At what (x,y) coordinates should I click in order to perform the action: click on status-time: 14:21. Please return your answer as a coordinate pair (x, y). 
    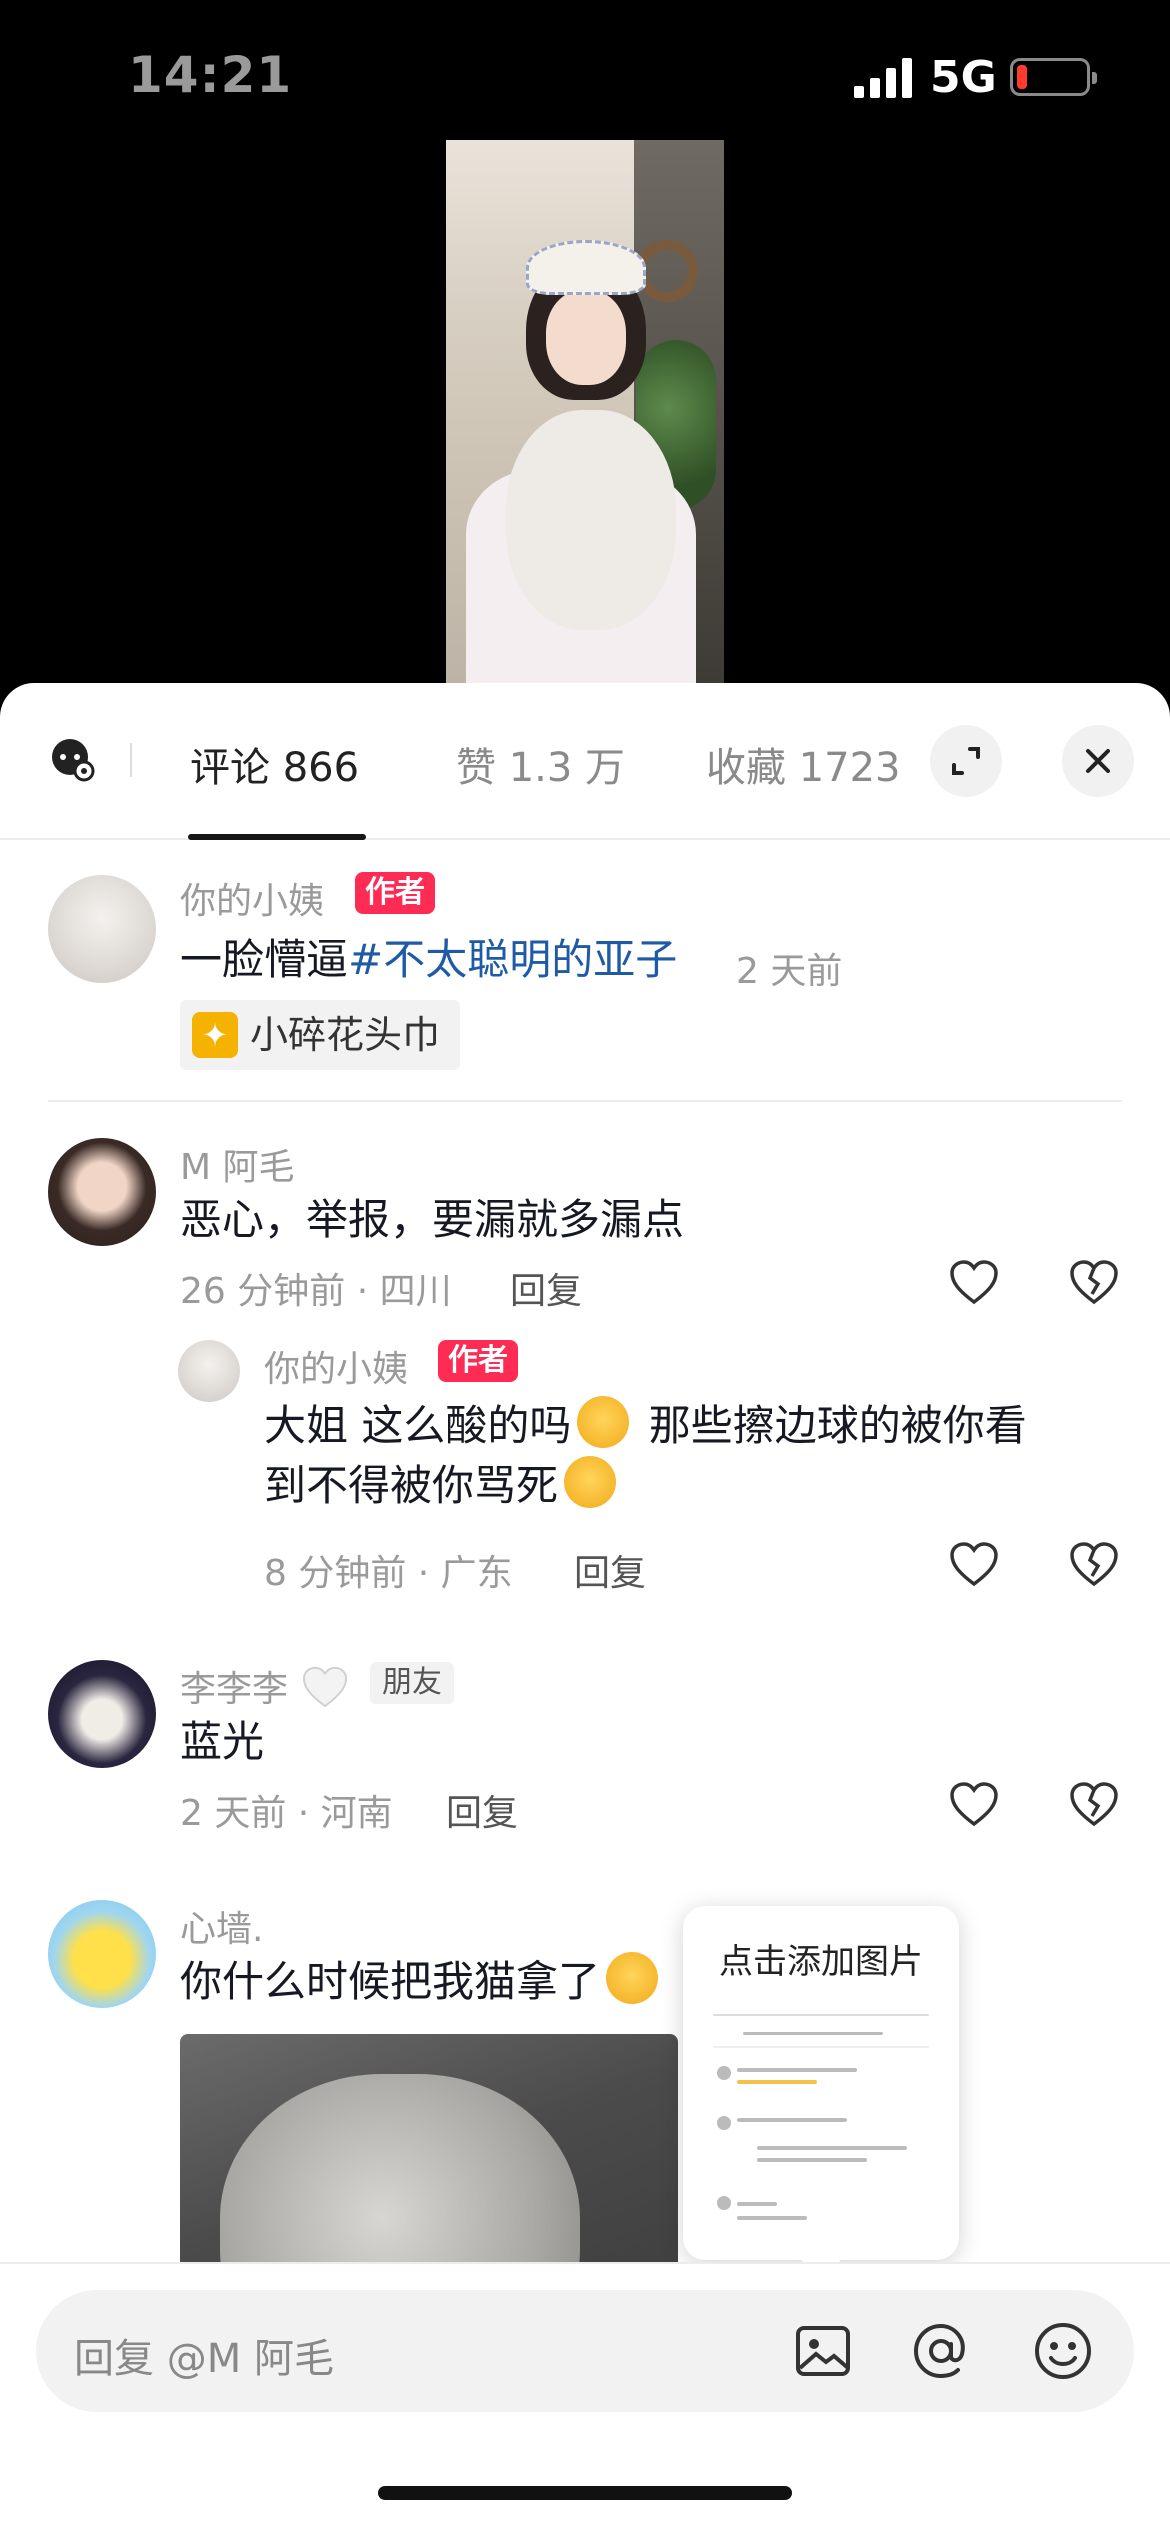
    Looking at the image, I should click on (210, 75).